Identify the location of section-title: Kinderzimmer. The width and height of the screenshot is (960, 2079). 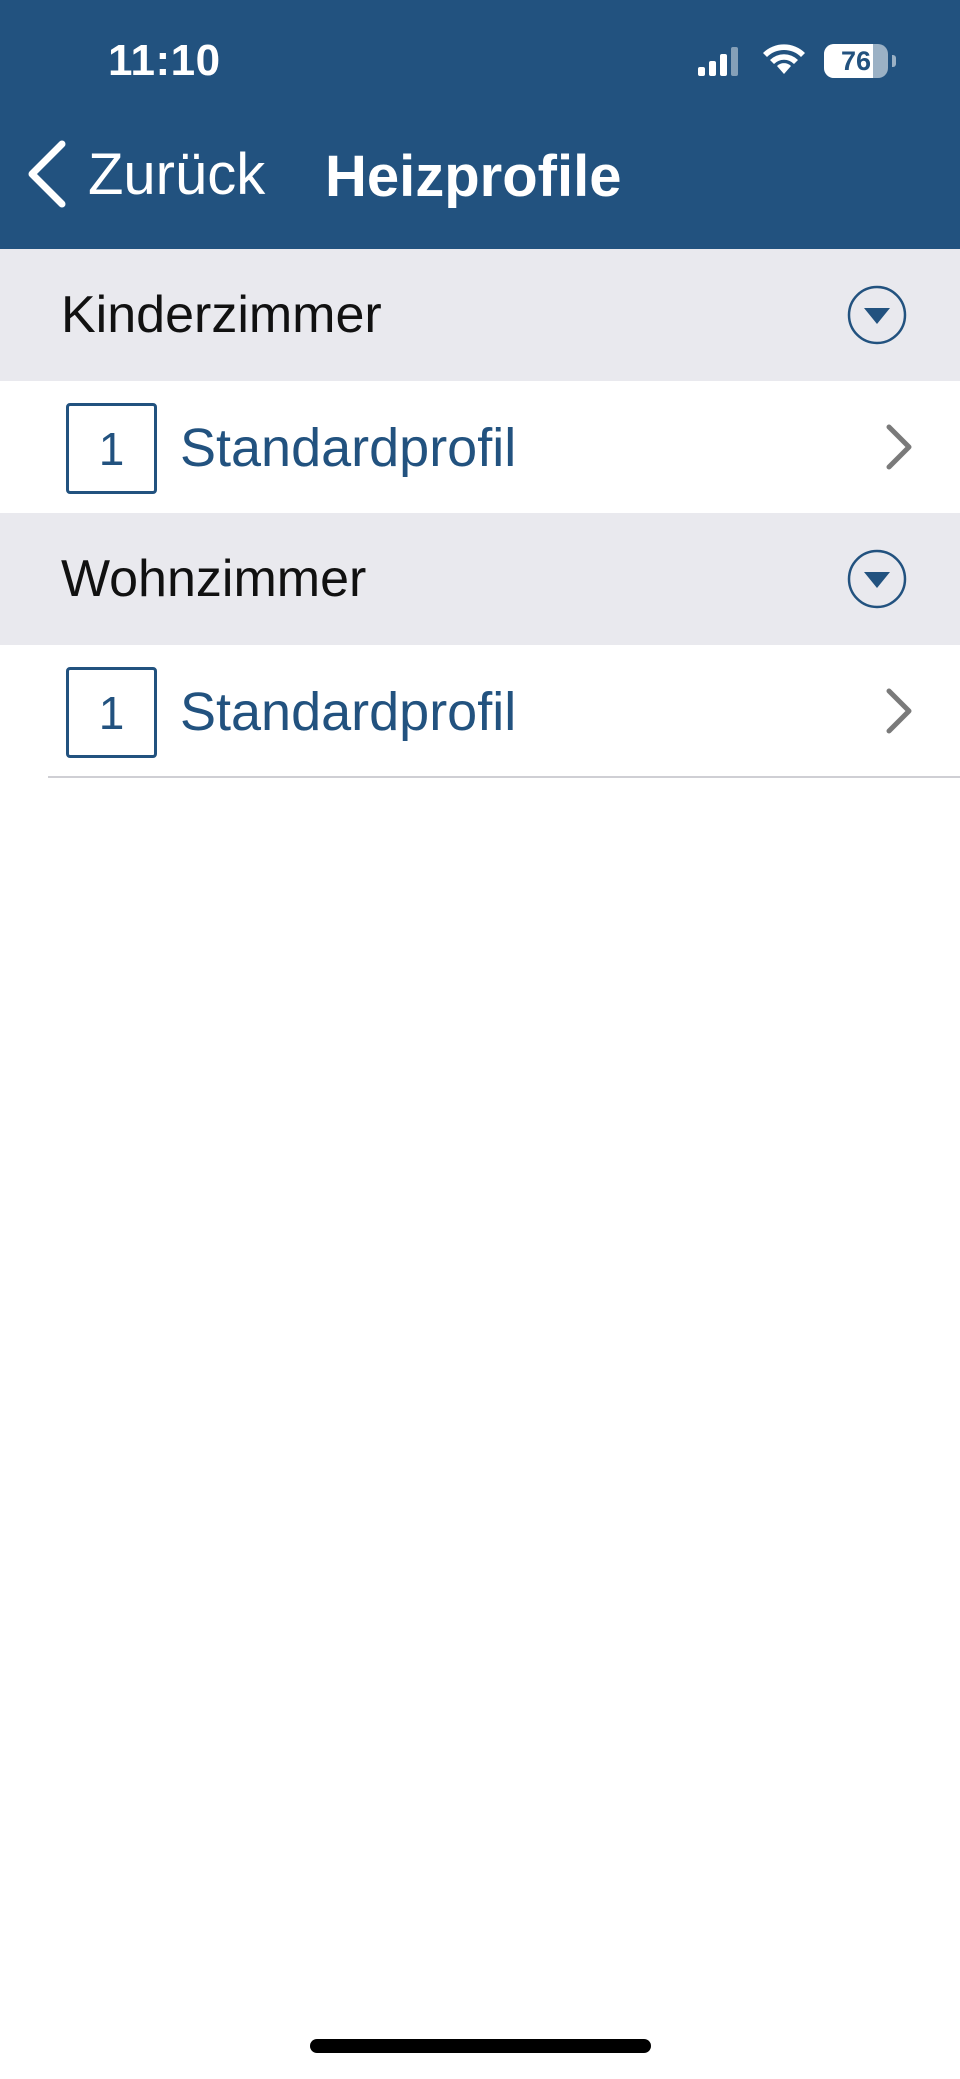
(221, 315).